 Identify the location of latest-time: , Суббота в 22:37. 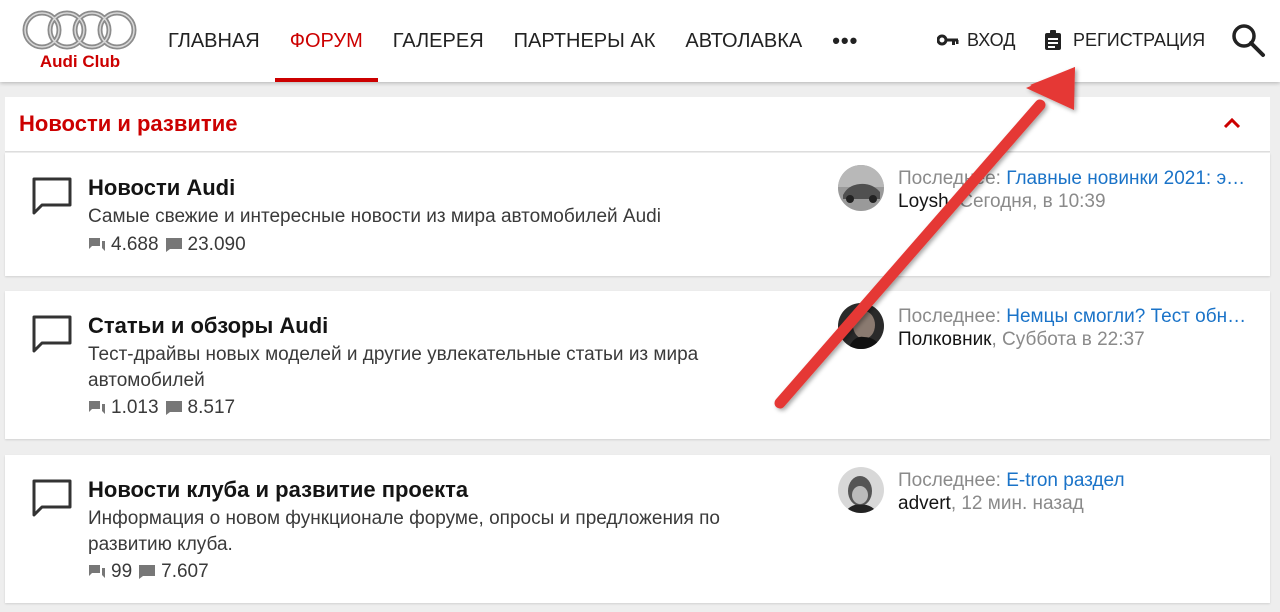
(1068, 339).